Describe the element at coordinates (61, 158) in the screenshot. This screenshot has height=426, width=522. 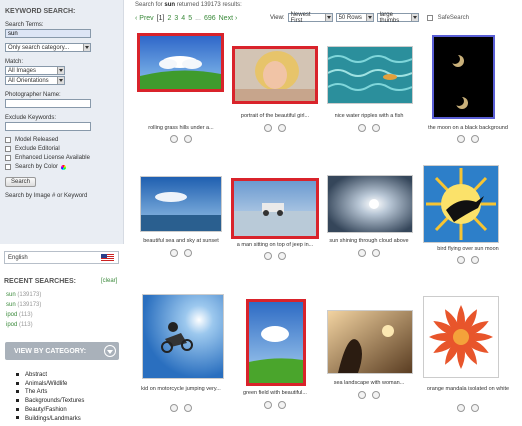
I see `enhanced-license-option: Enhanced License Available` at that location.